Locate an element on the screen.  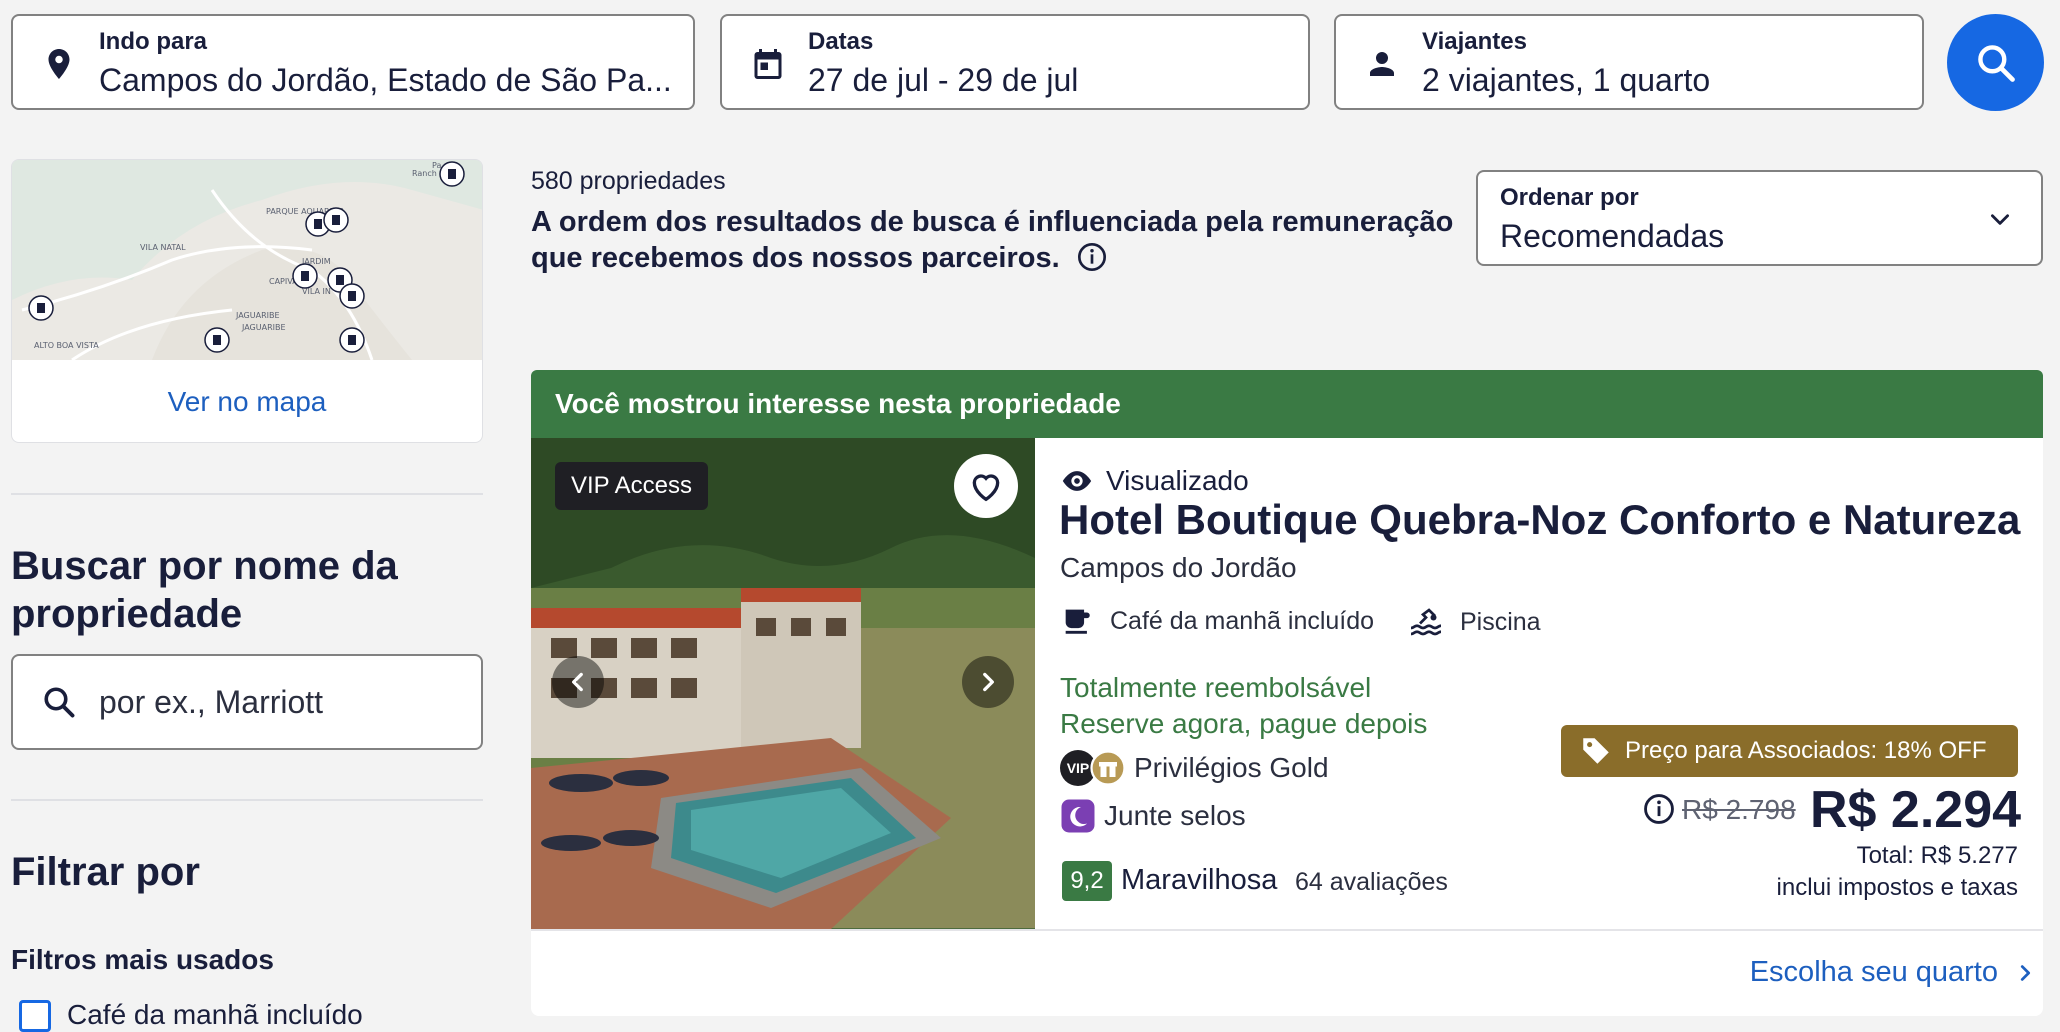
sort-dropdown: Ordenar por Recomendadas is located at coordinates (1759, 218).